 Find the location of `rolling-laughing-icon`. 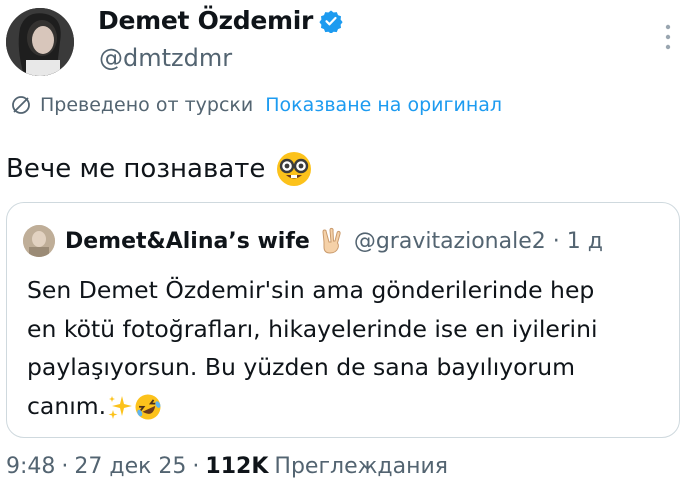

rolling-laughing-icon is located at coordinates (148, 407).